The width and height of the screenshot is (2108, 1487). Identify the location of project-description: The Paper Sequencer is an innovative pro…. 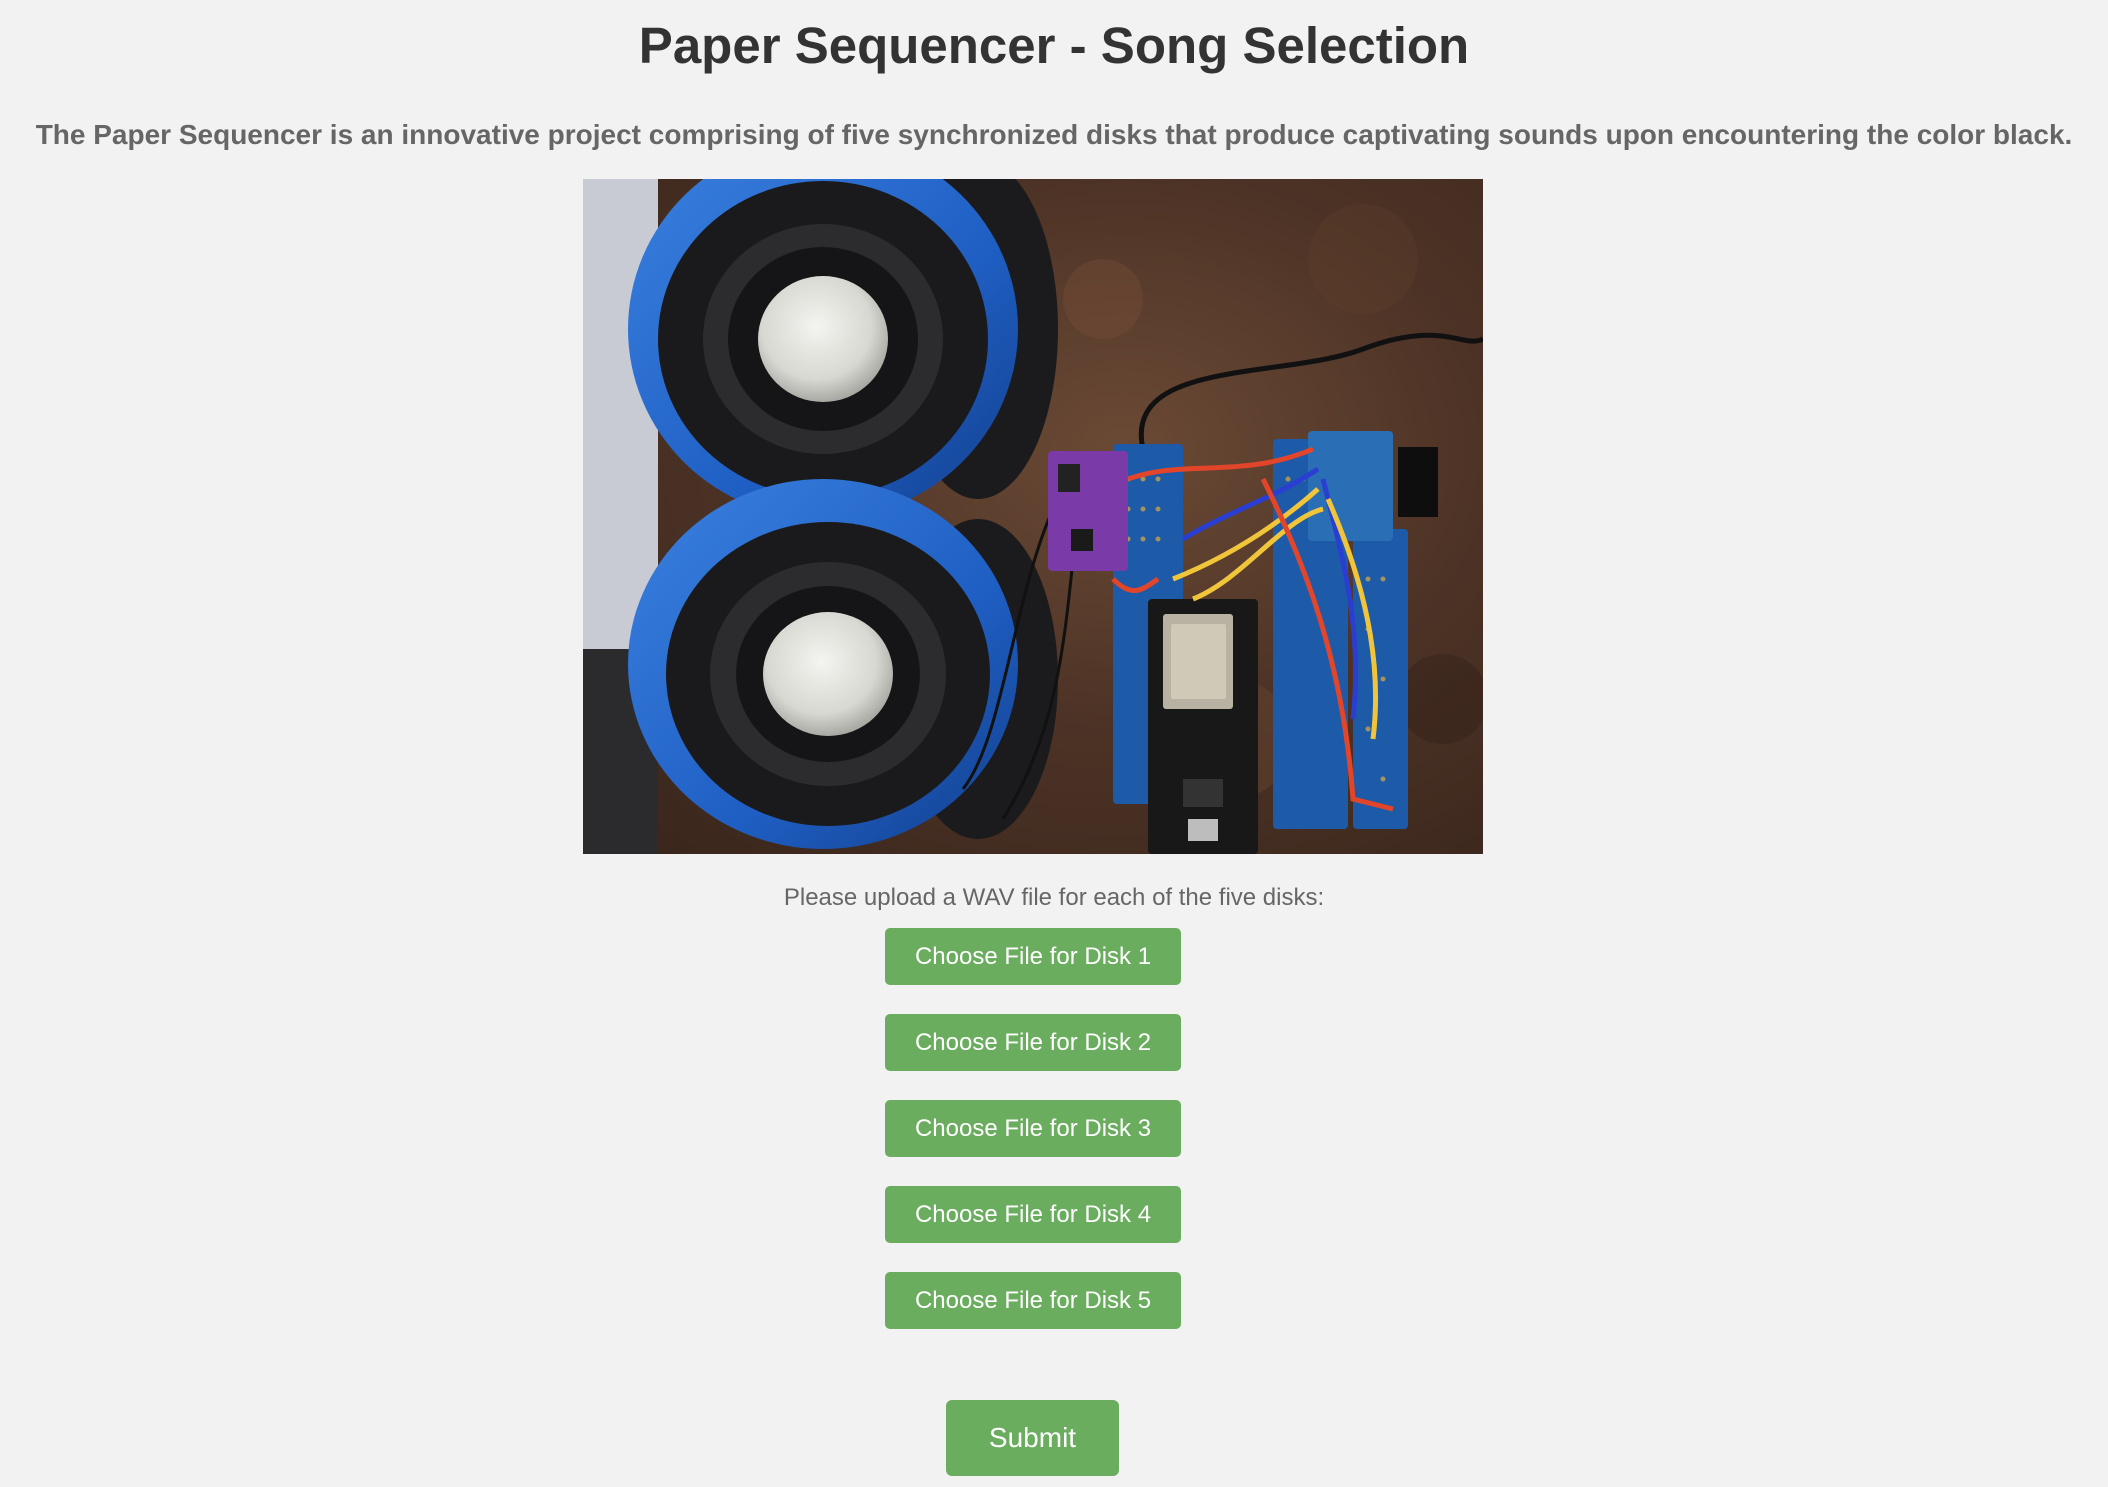
(1054, 134).